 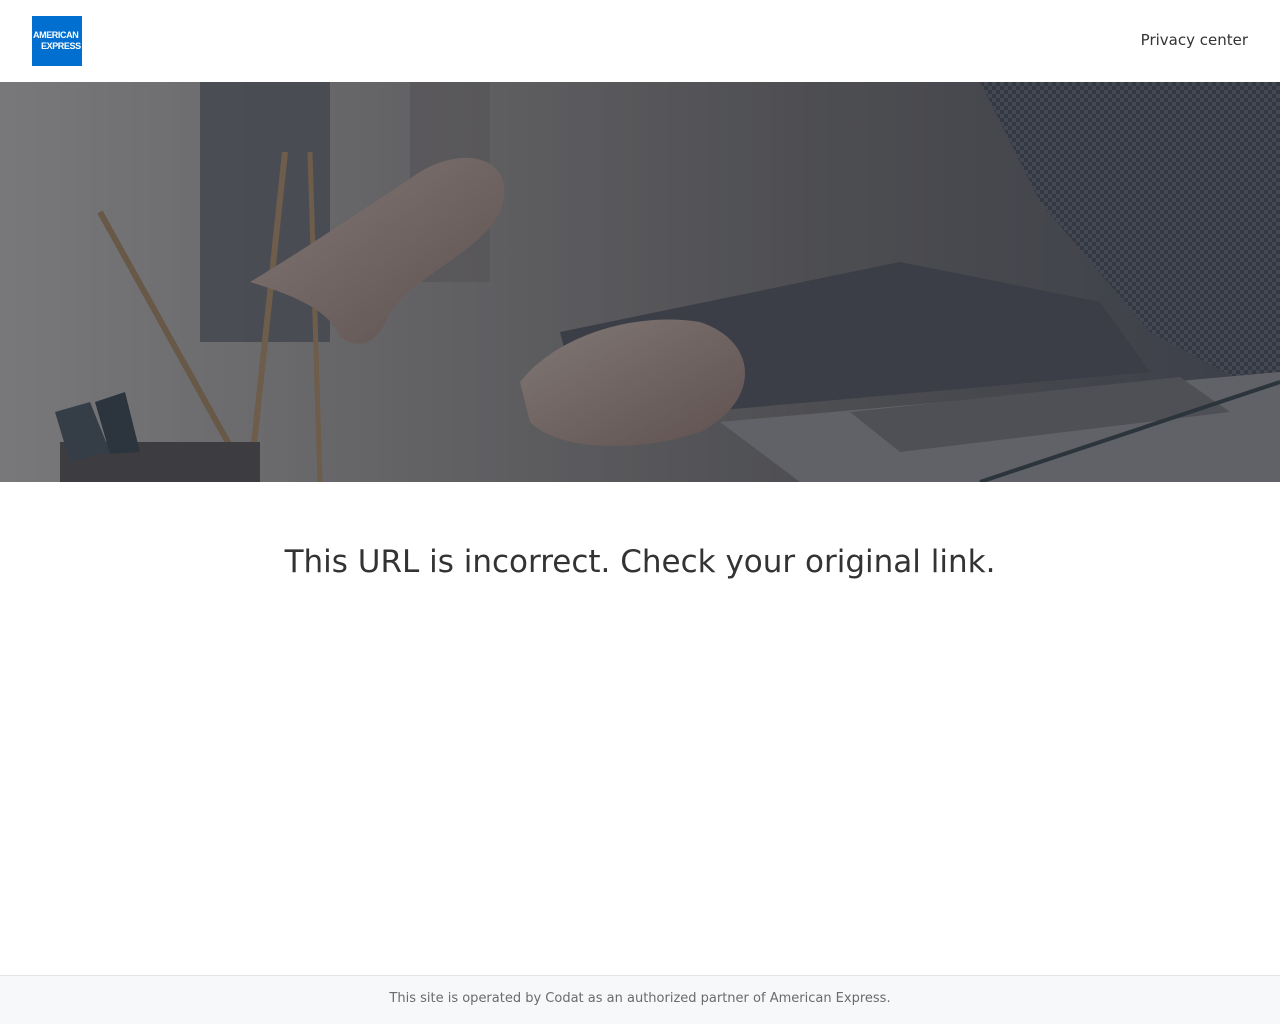 I want to click on logo-line-1: AMERICAN, so click(x=56, y=35).